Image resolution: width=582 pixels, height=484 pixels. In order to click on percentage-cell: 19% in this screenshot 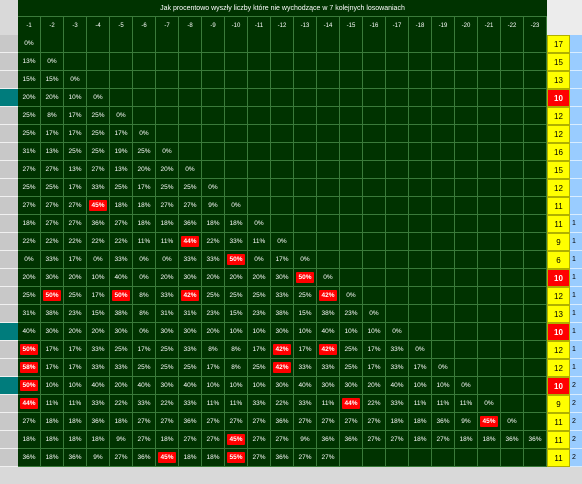, I will do `click(121, 152)`.